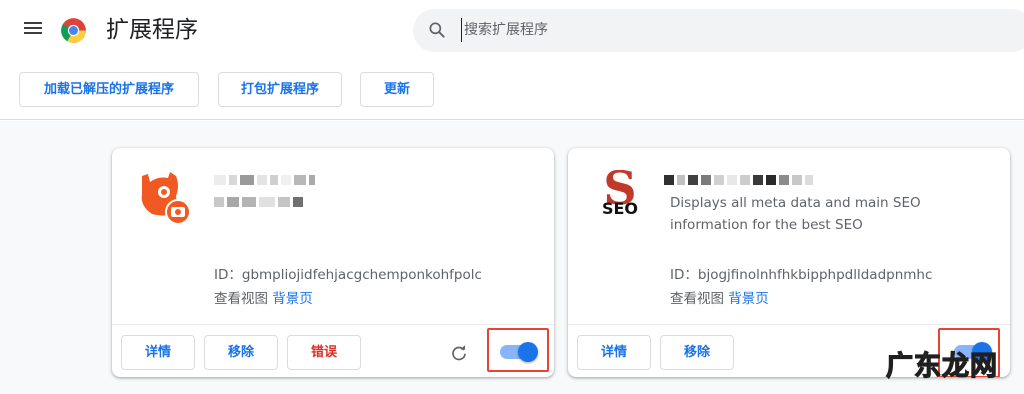  What do you see at coordinates (348, 275) in the screenshot?
I see `extension-id: ID：gbmpliojidfehjacgchemponkohfpolc` at bounding box center [348, 275].